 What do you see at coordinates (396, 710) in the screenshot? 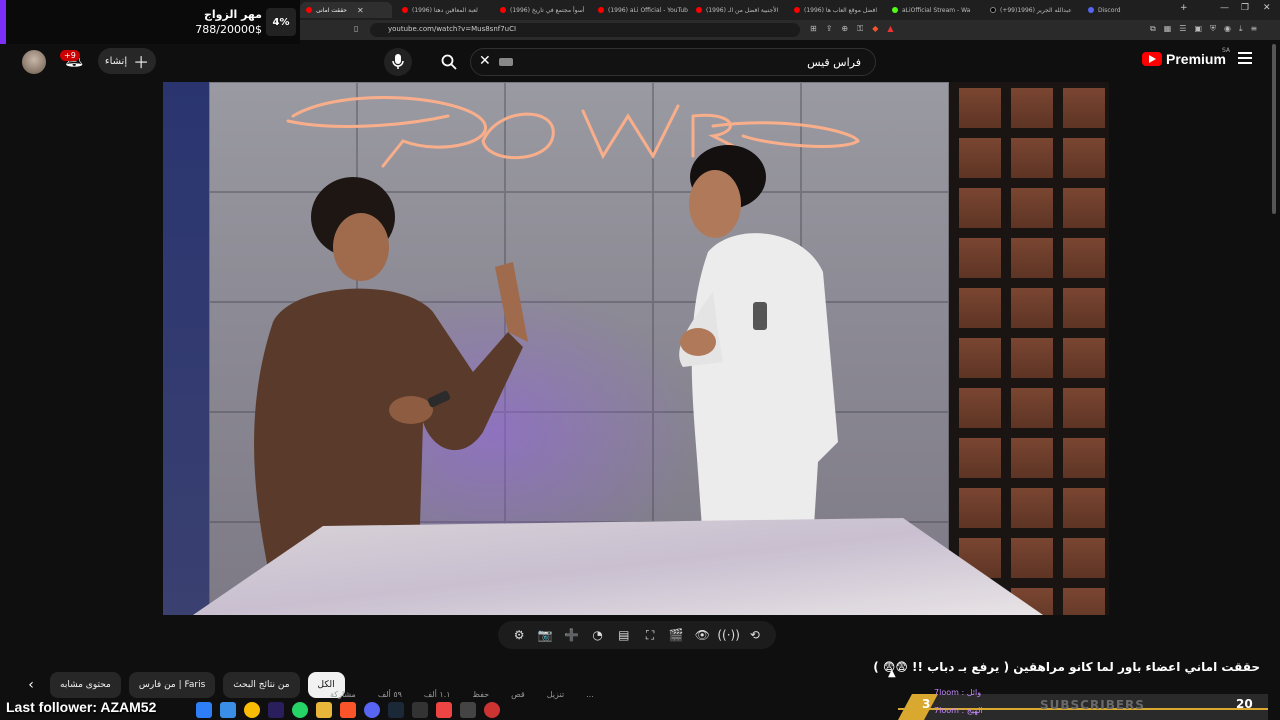
I see `steam-icon` at bounding box center [396, 710].